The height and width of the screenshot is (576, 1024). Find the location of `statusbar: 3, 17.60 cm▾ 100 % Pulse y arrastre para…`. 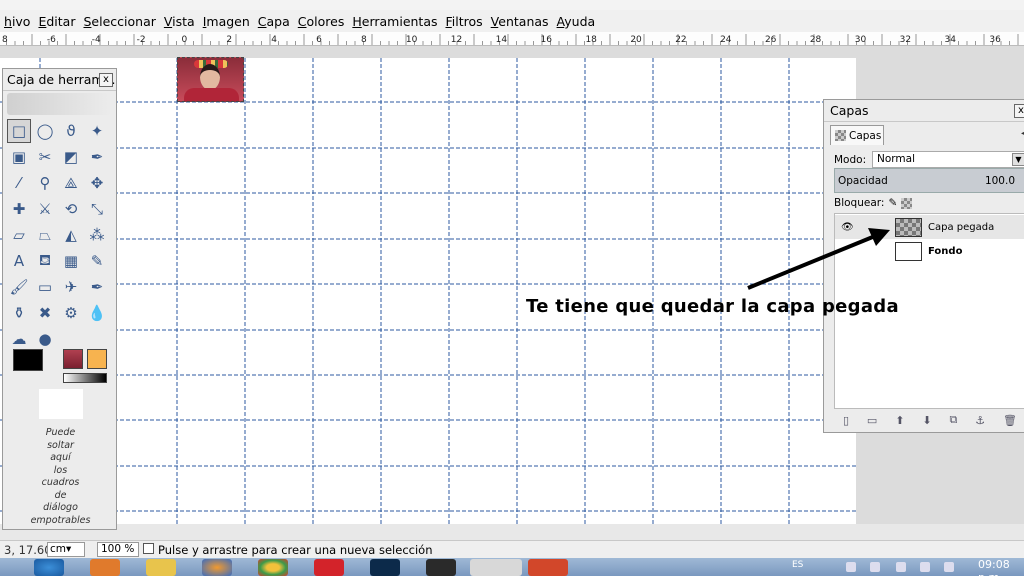

statusbar: 3, 17.60 cm▾ 100 % Pulse y arrastre para… is located at coordinates (512, 549).